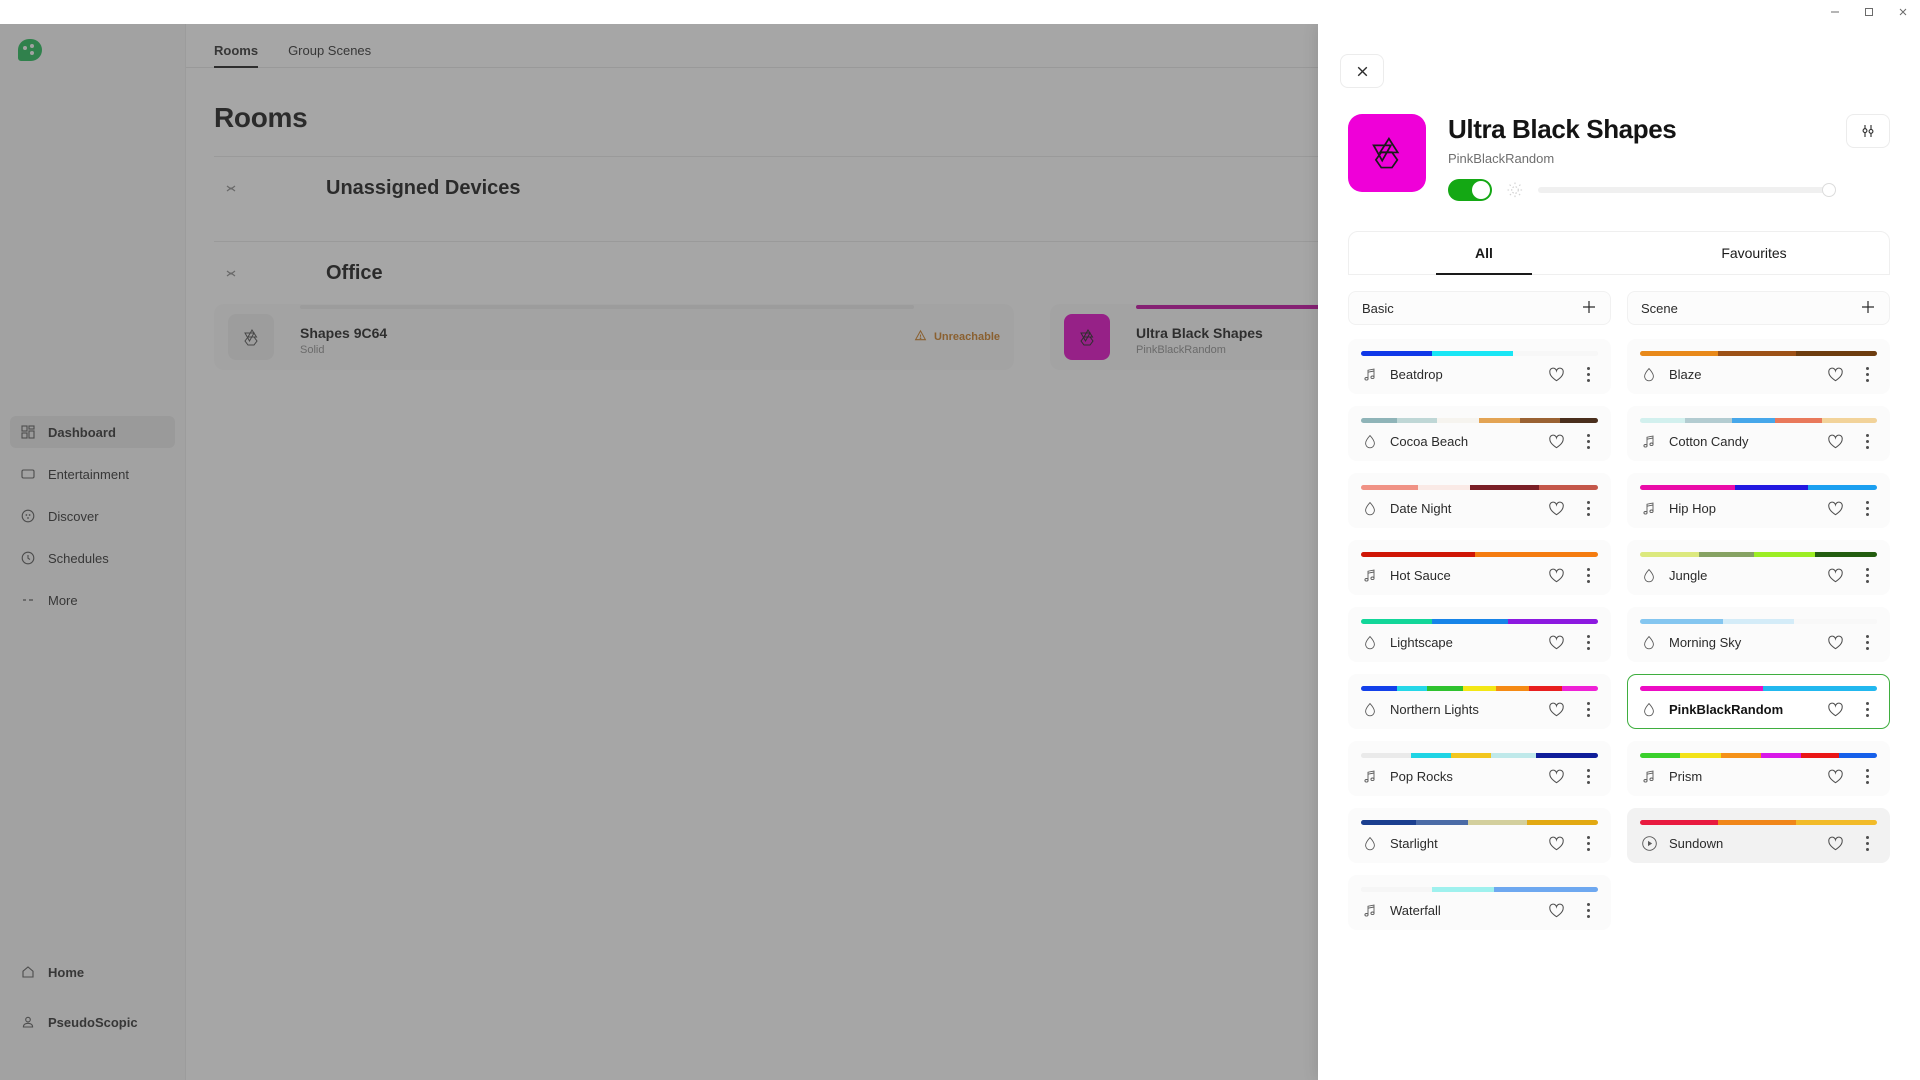 The width and height of the screenshot is (1920, 1080). I want to click on scene-row: Sundown, so click(1758, 843).